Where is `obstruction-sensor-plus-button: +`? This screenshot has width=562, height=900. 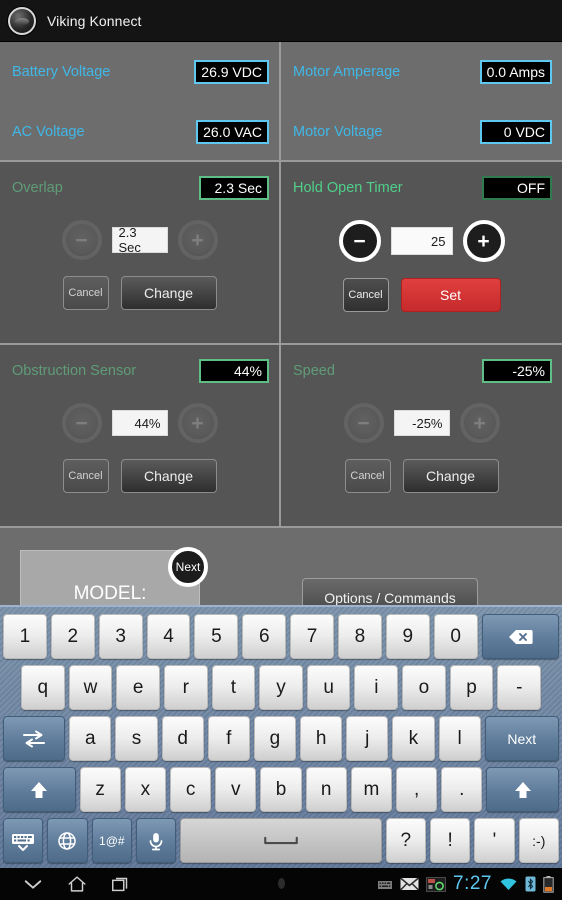
obstruction-sensor-plus-button: + is located at coordinates (197, 423).